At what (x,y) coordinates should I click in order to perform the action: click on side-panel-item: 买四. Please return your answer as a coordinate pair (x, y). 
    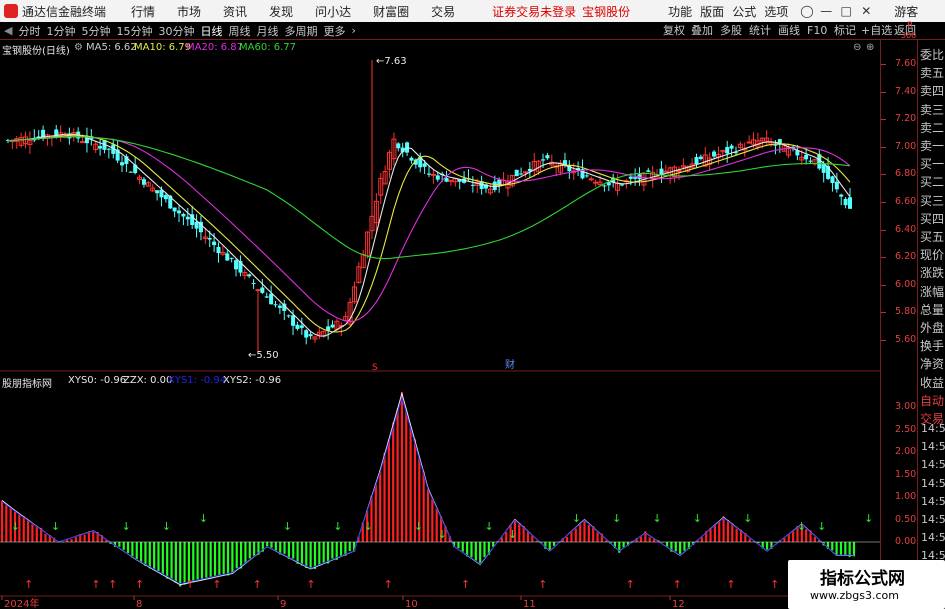
    Looking at the image, I should click on (932, 218).